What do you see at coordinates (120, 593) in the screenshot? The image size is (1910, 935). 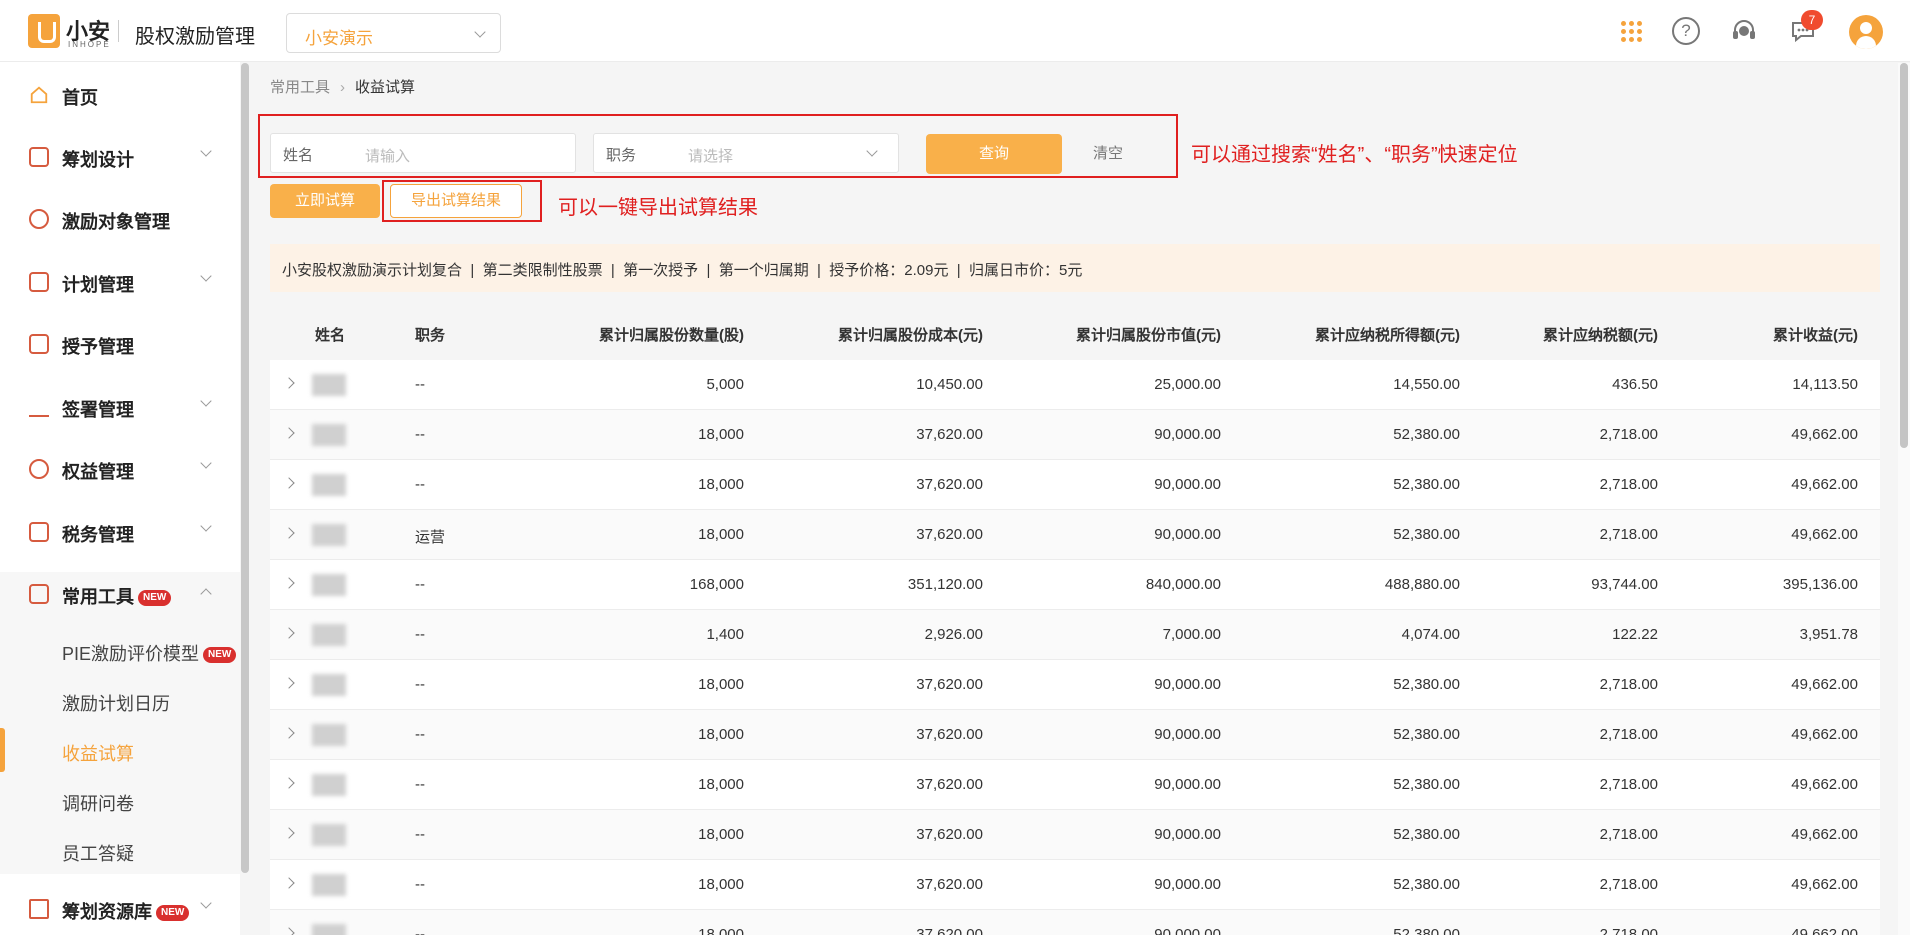 I see `sidebar-item-common-tools: 常用工具 NEW` at bounding box center [120, 593].